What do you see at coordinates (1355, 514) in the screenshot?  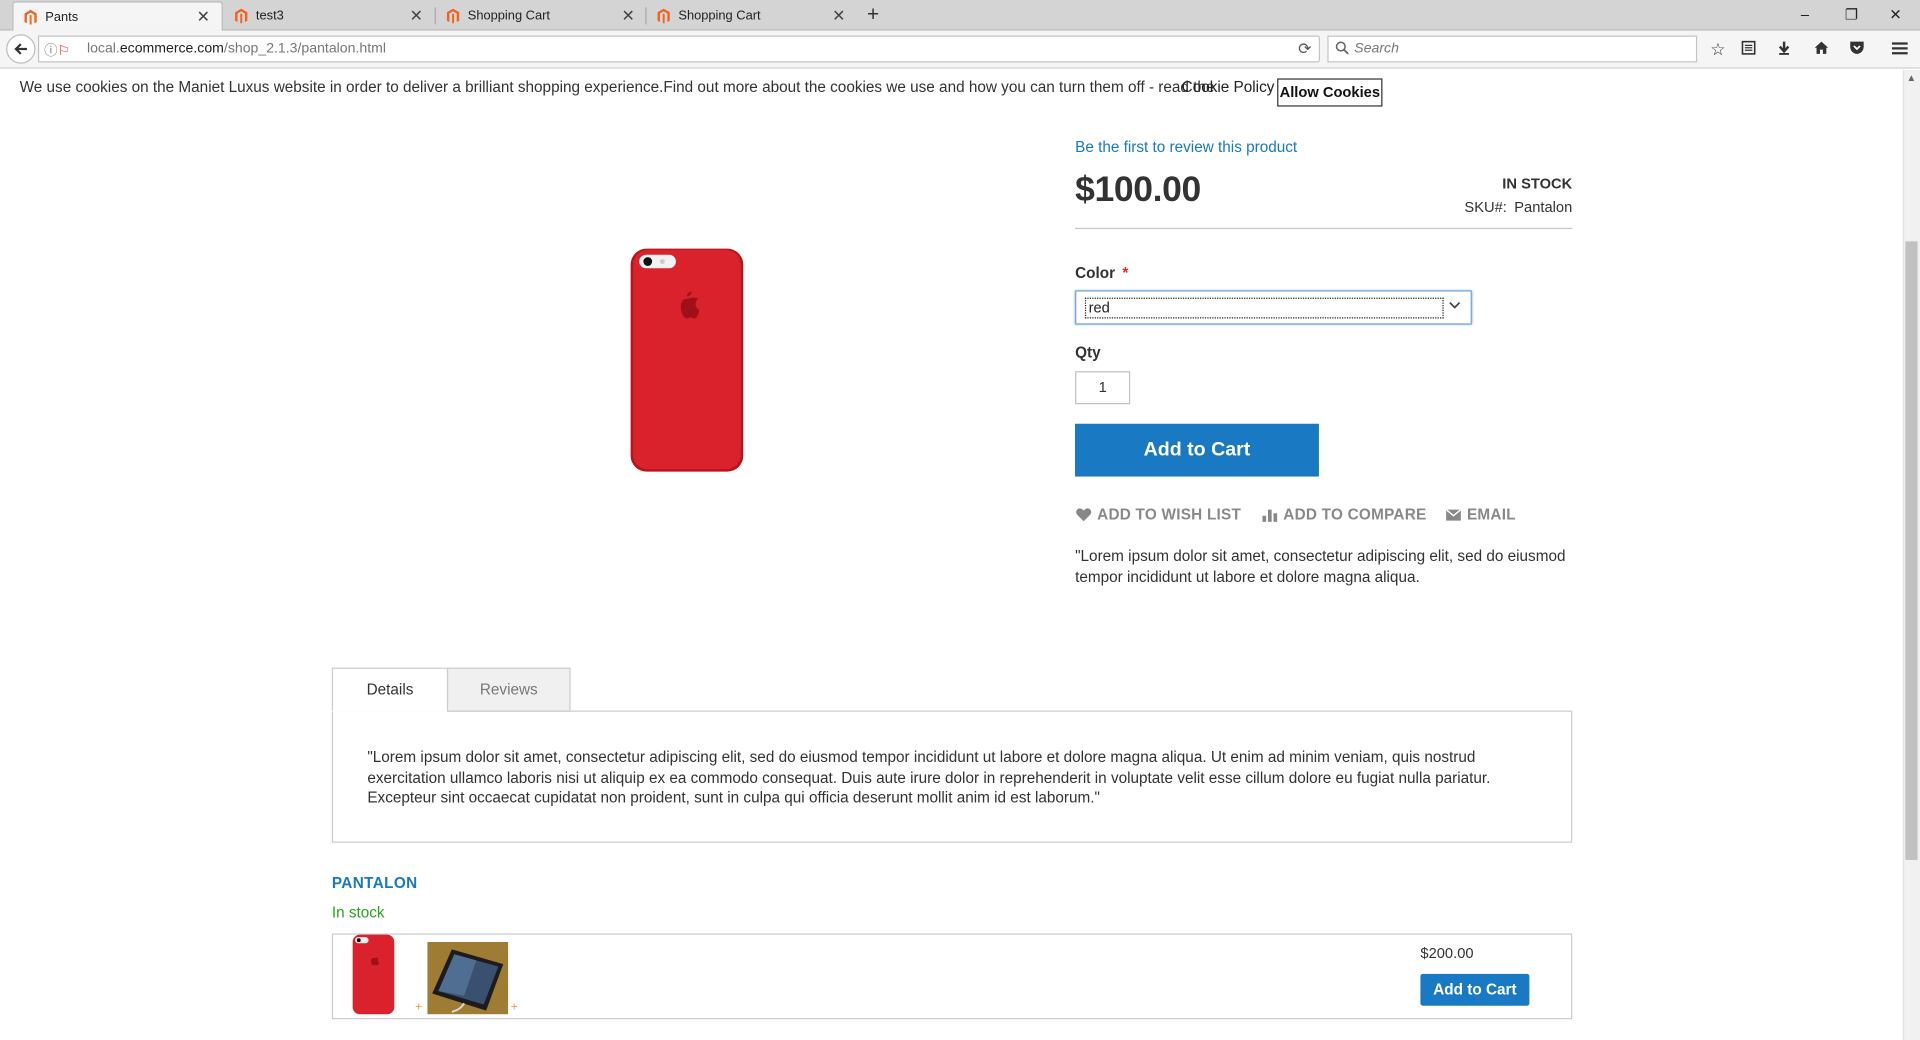 I see `compare-label: ADD TO COMPARE` at bounding box center [1355, 514].